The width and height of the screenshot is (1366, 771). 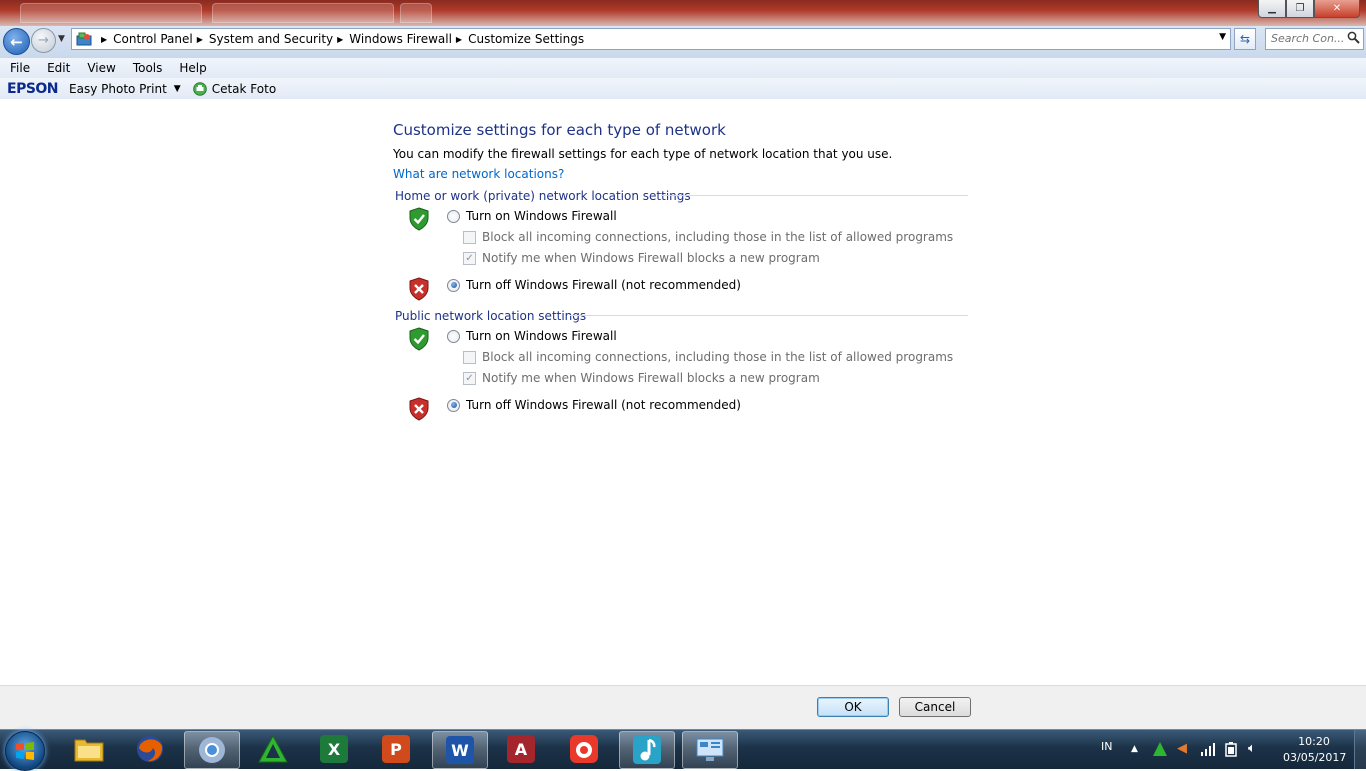 What do you see at coordinates (1208, 749) in the screenshot?
I see `signal-strength-icon` at bounding box center [1208, 749].